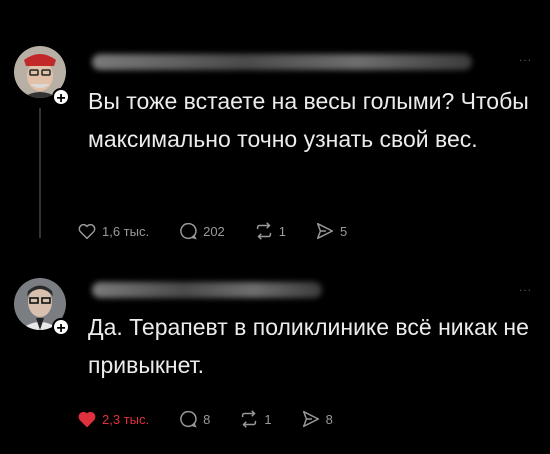 This screenshot has height=454, width=550. I want to click on share-button: 5, so click(330, 231).